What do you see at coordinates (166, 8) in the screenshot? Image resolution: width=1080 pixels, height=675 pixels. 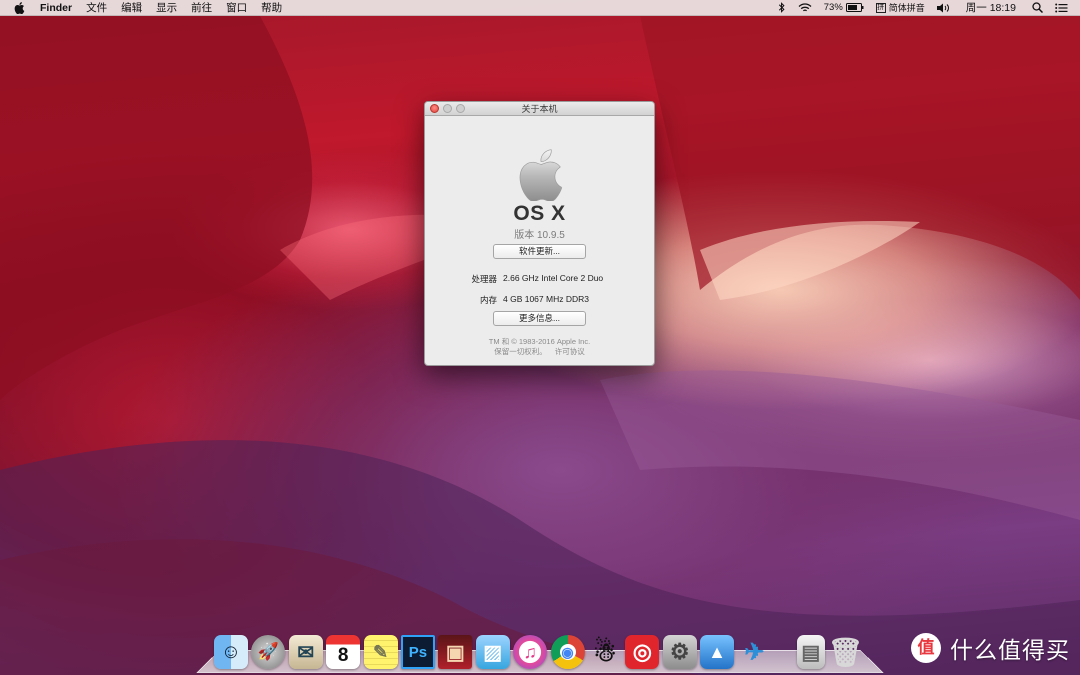 I see `menu-view: 显示` at bounding box center [166, 8].